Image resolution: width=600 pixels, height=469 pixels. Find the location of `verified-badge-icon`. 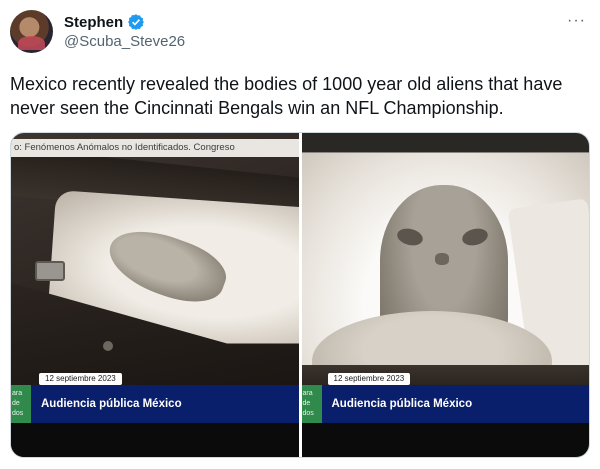

verified-badge-icon is located at coordinates (136, 22).